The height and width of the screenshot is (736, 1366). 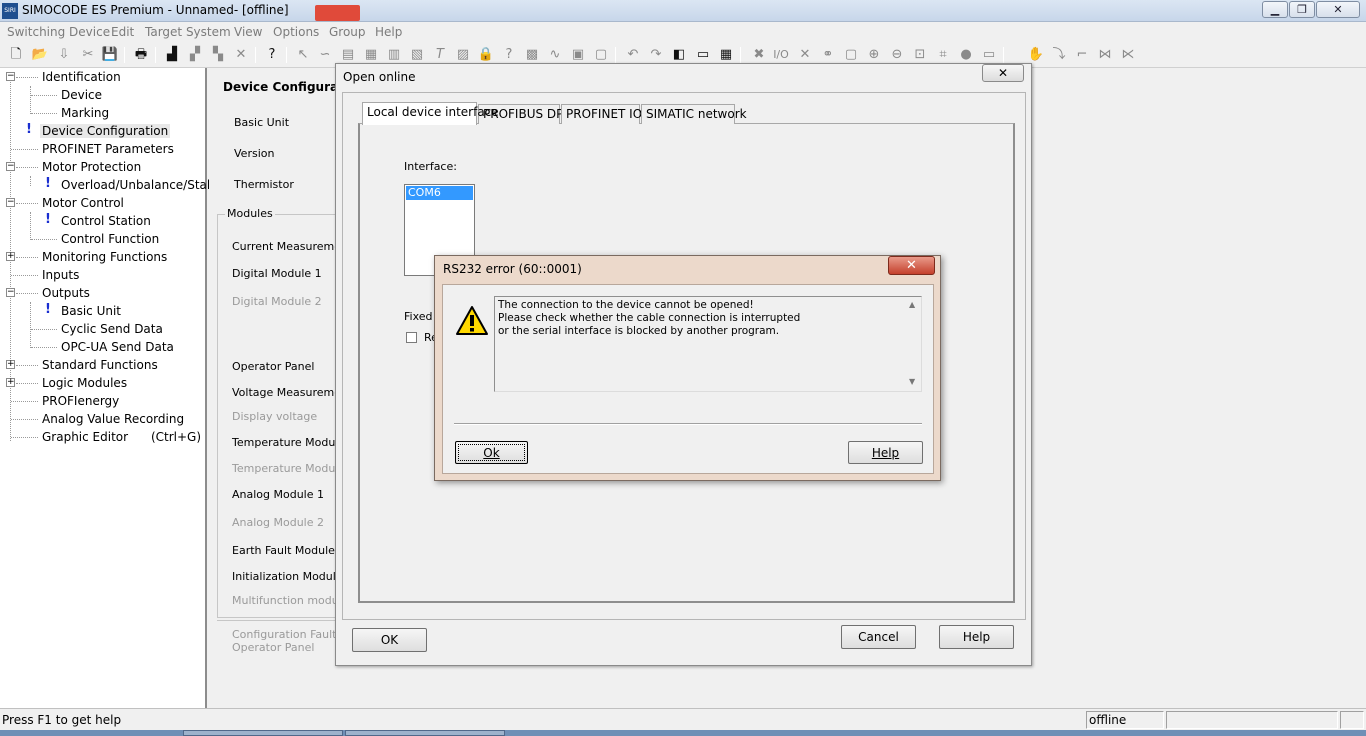 I want to click on zoom-box-icon: ⌗, so click(x=943, y=55).